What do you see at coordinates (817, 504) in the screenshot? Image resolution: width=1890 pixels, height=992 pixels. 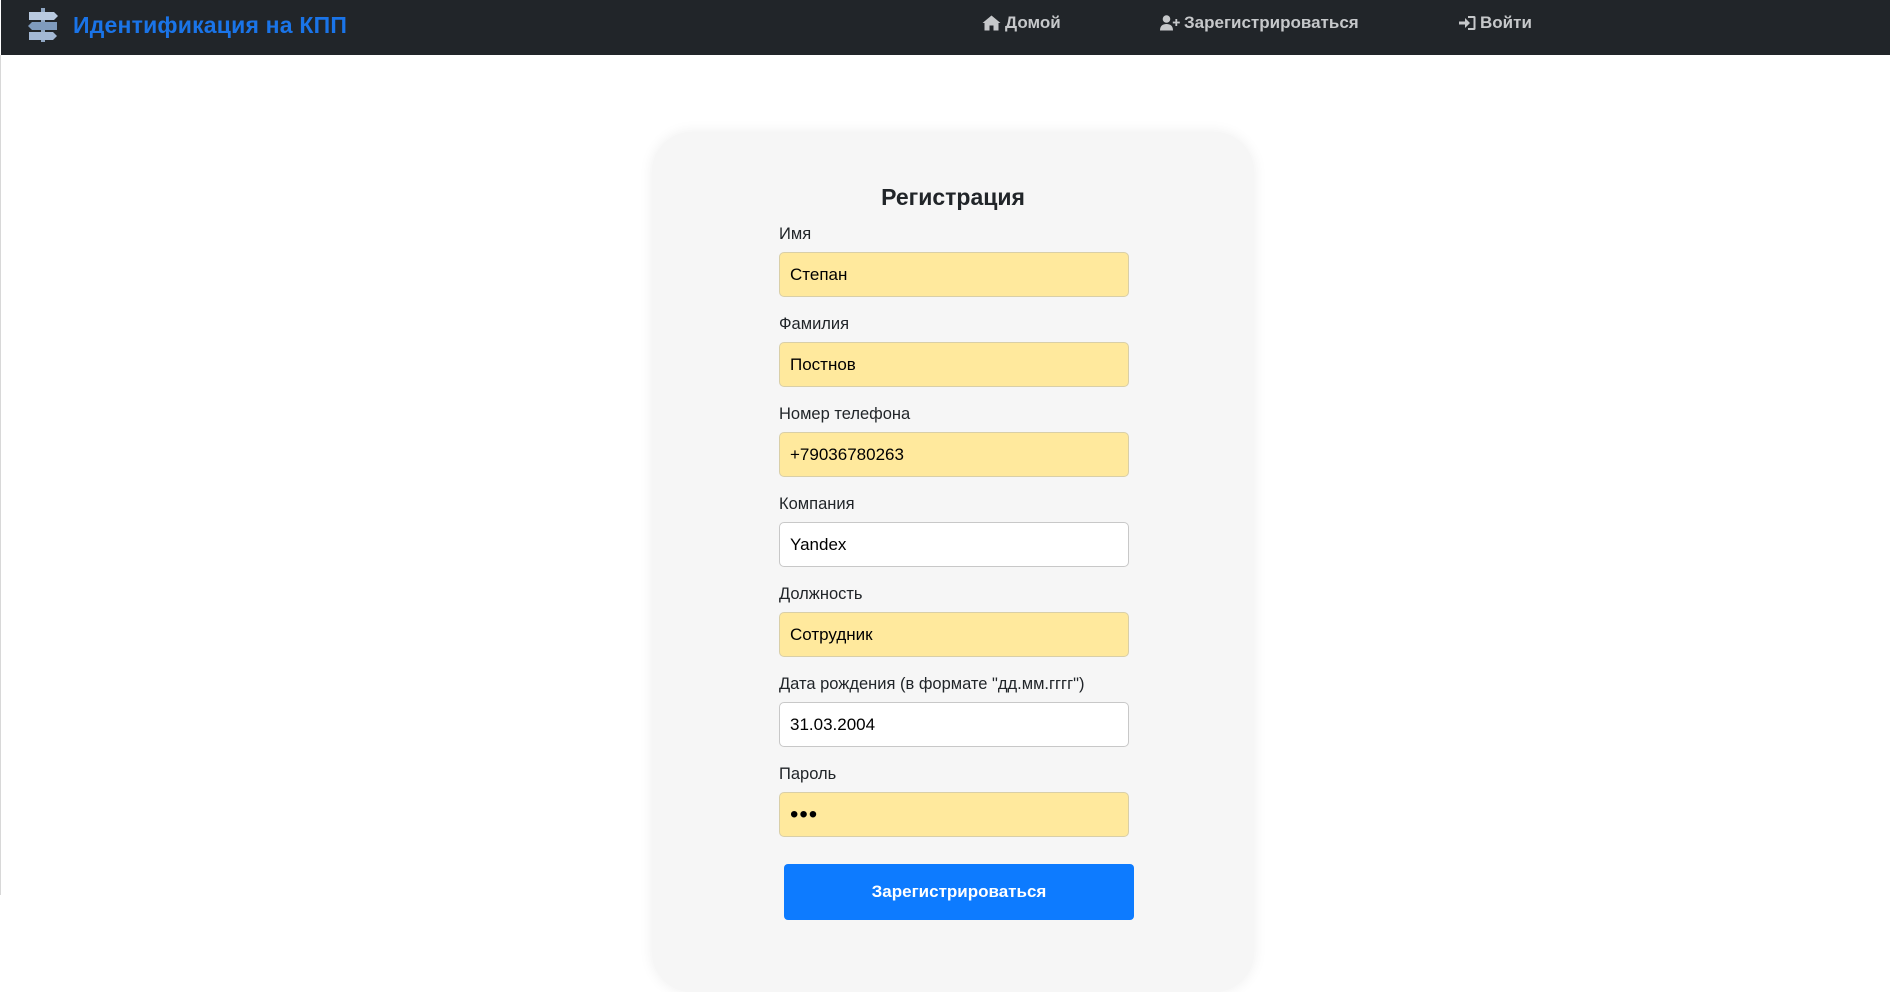 I see `company-label: Компания` at bounding box center [817, 504].